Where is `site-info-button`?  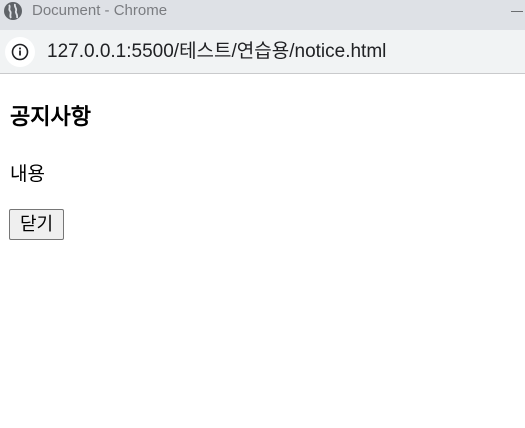
site-info-button is located at coordinates (20, 52).